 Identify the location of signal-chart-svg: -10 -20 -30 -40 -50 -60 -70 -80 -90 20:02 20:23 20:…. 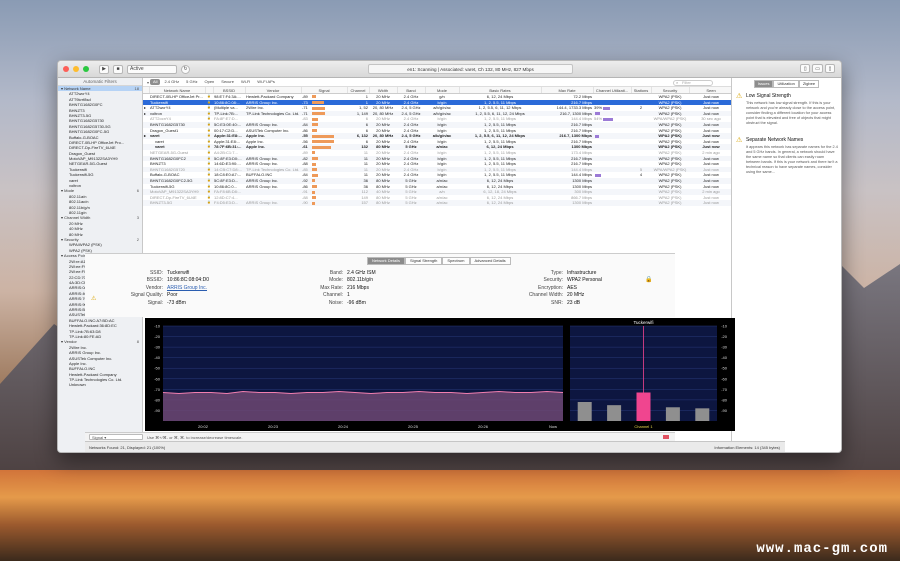
(441, 374).